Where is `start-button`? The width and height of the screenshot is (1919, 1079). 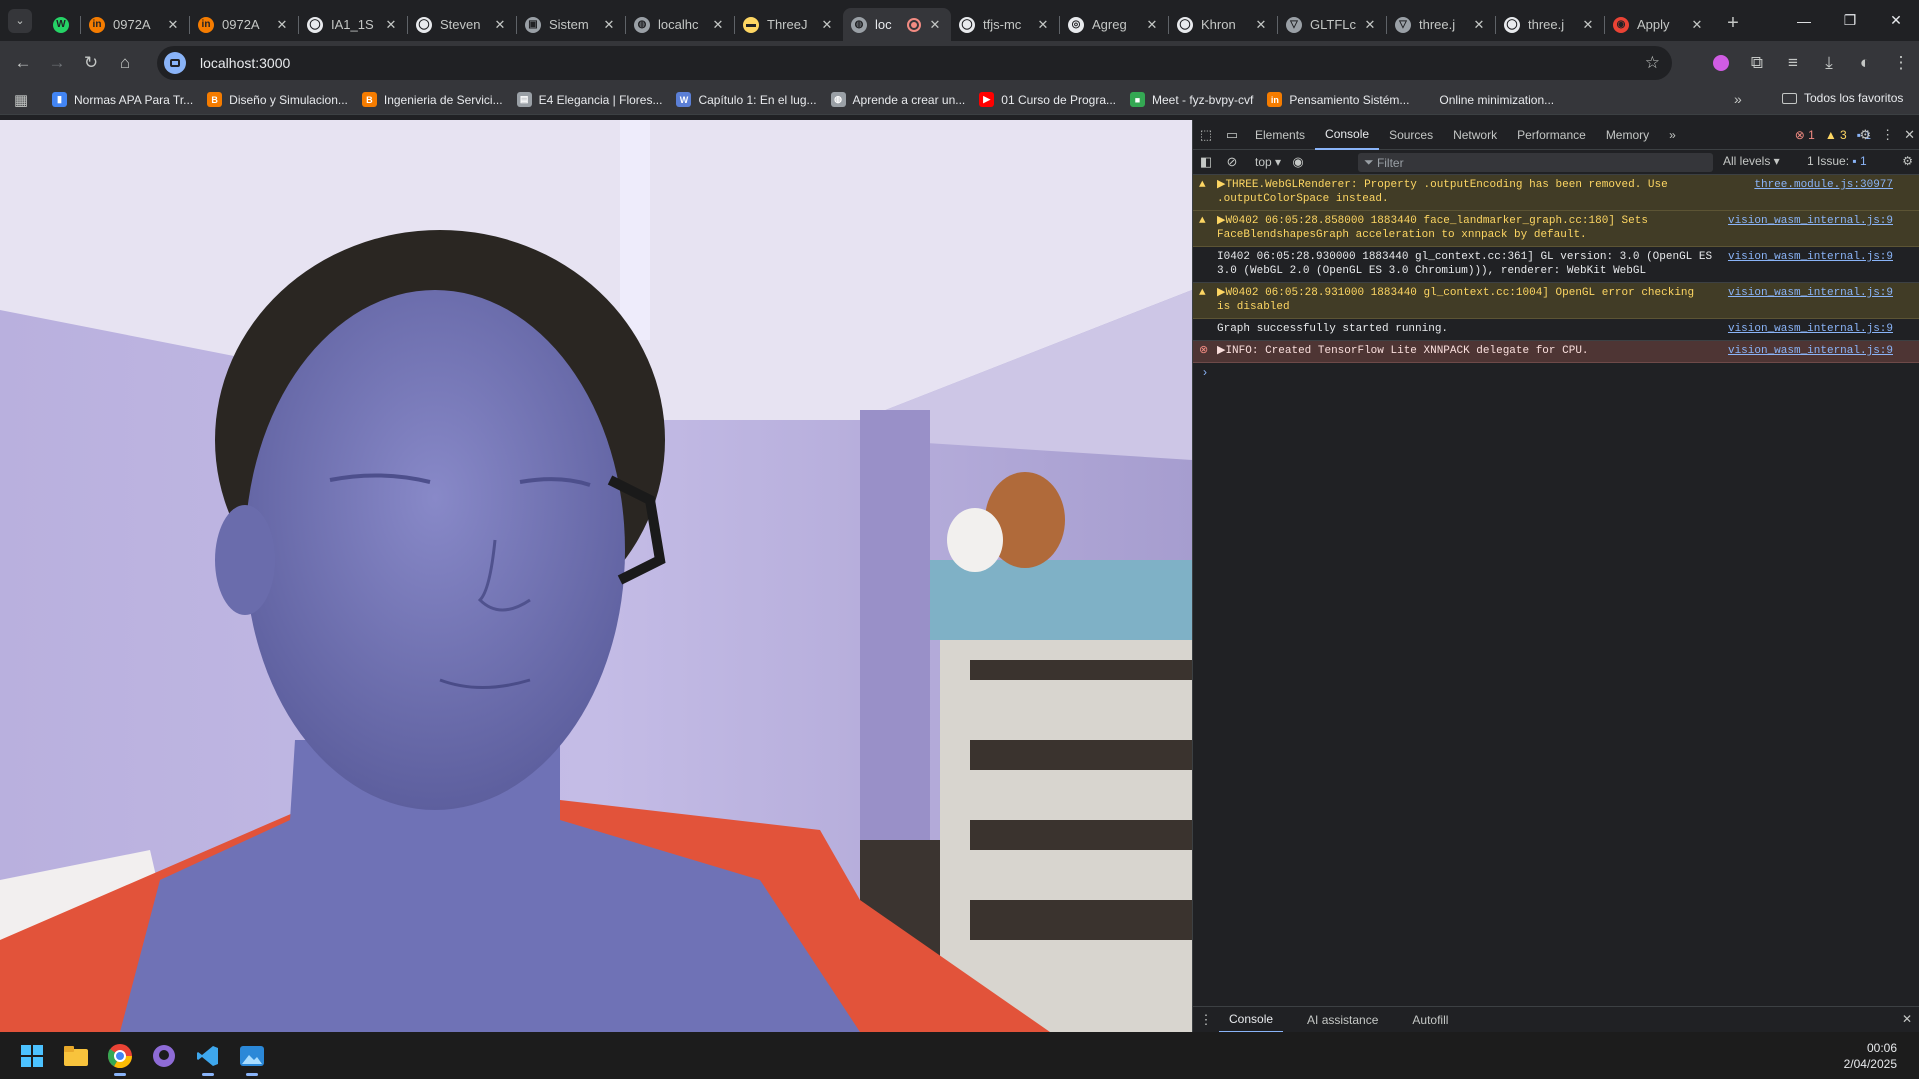 start-button is located at coordinates (32, 1056).